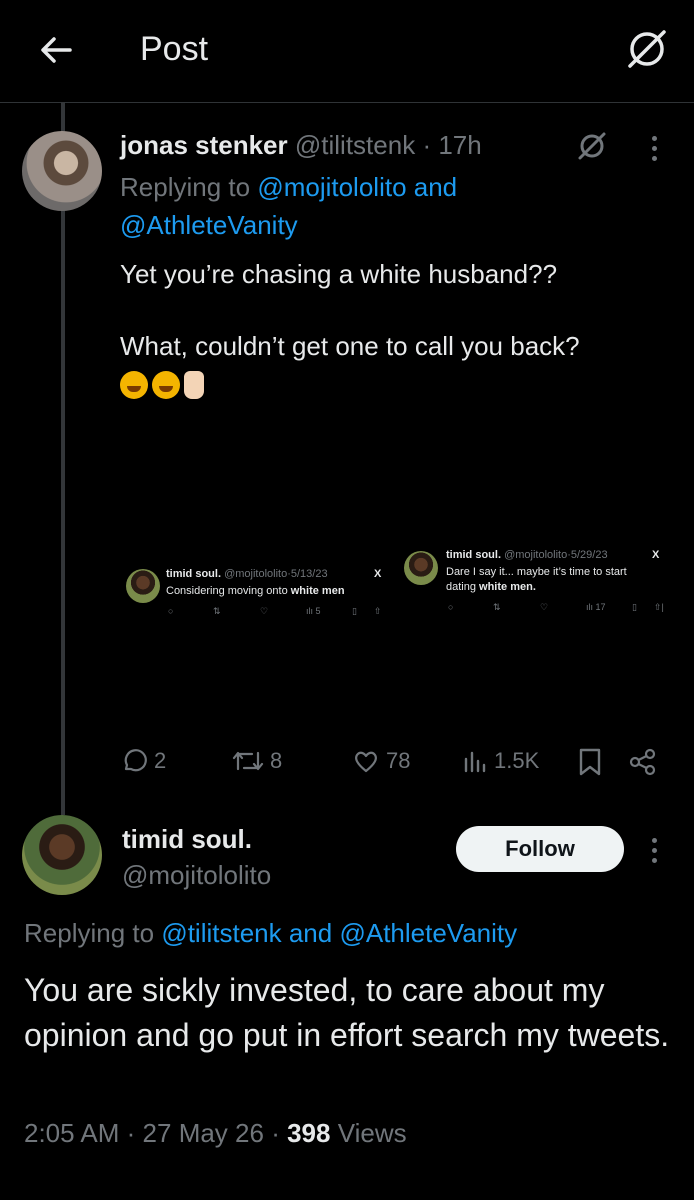  Describe the element at coordinates (347, 51) in the screenshot. I see `top-bar` at that location.